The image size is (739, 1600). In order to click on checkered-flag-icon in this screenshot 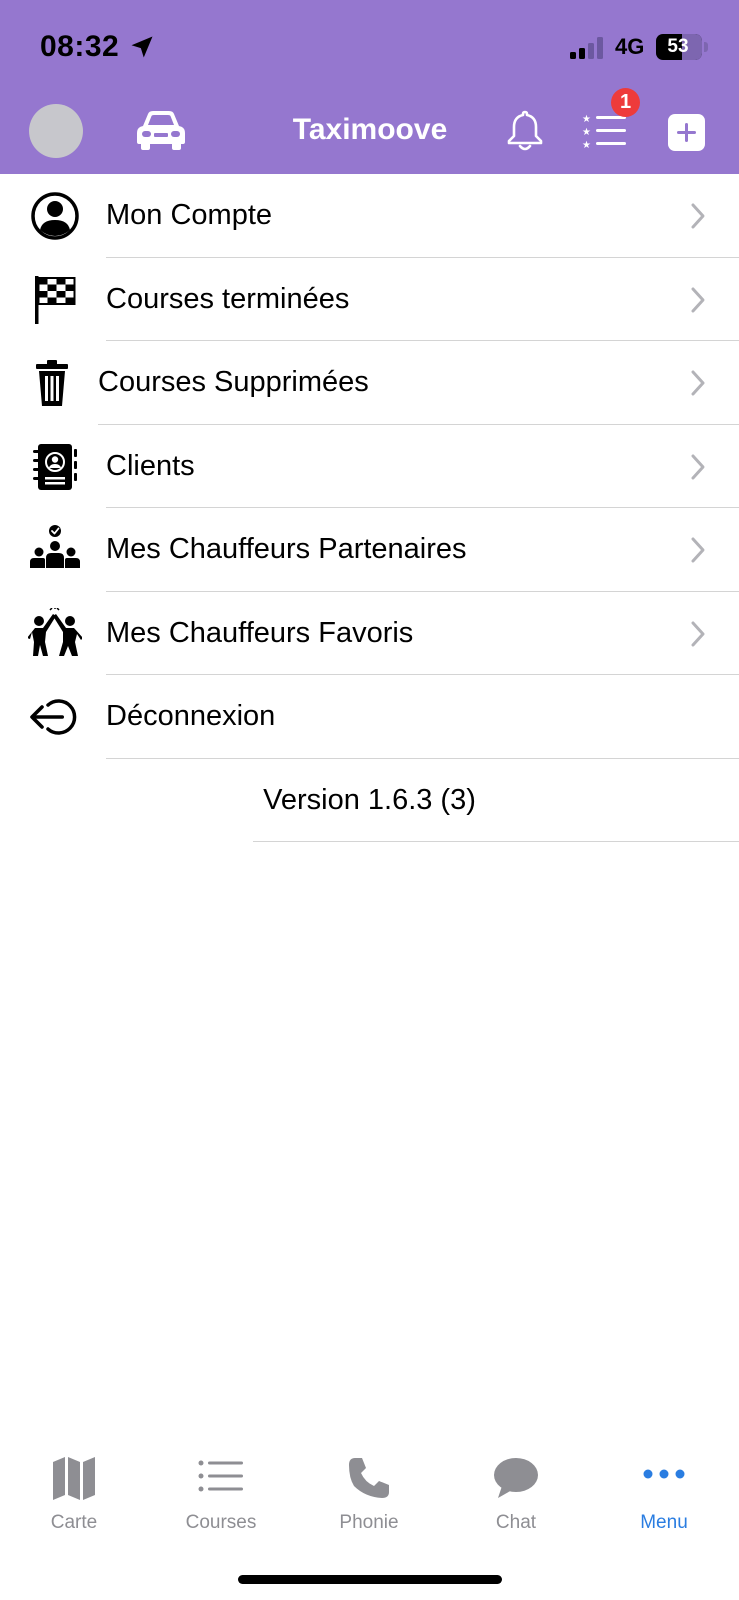, I will do `click(55, 299)`.